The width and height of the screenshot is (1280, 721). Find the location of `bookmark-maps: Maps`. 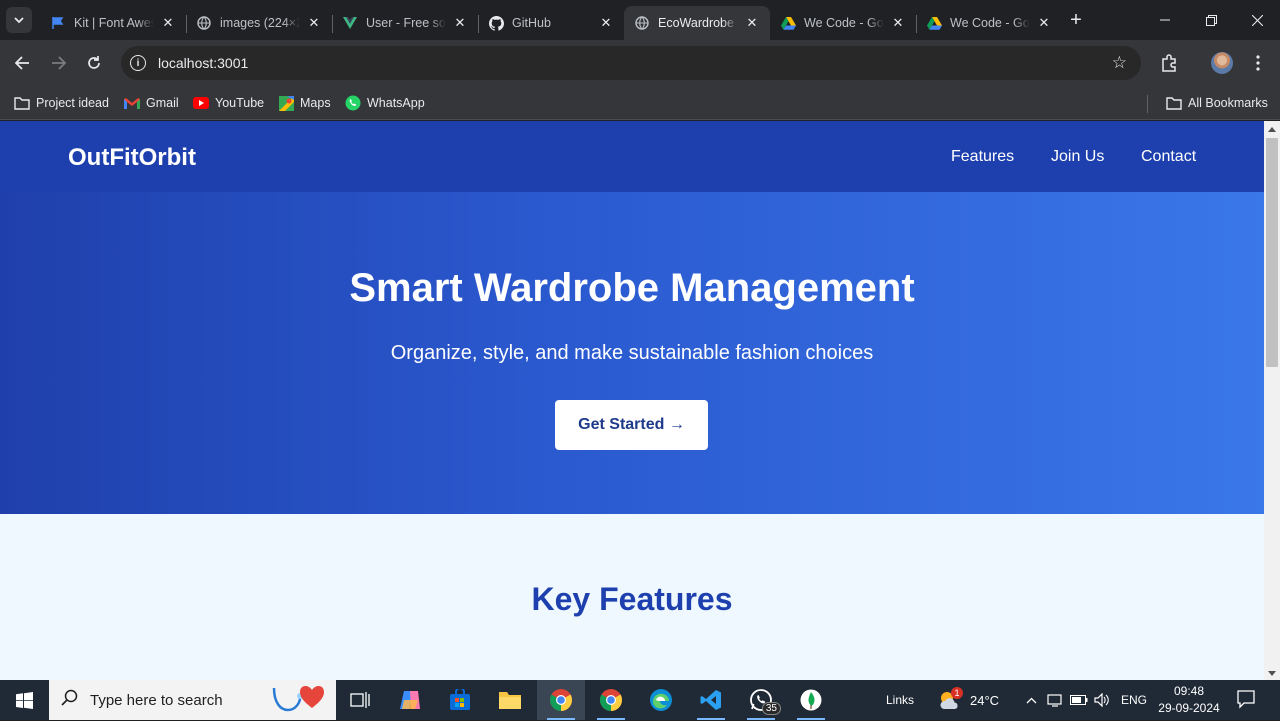

bookmark-maps: Maps is located at coordinates (304, 103).